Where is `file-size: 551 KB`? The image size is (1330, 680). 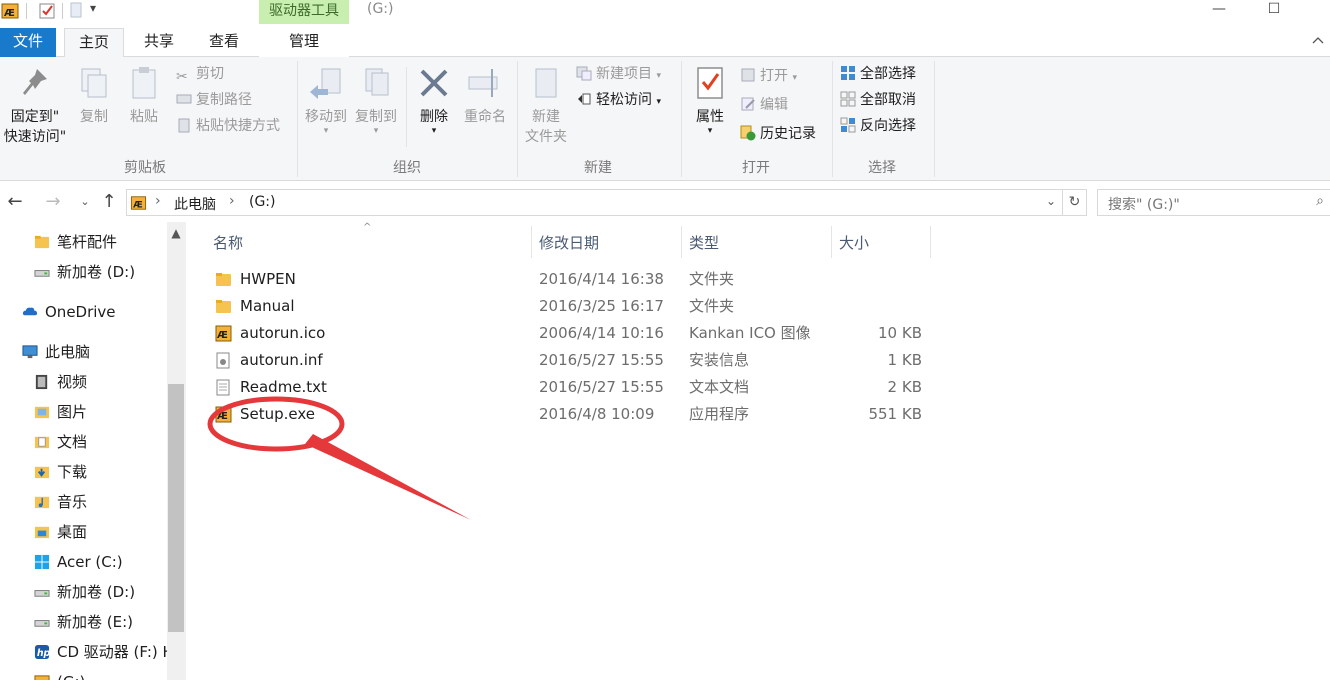
file-size: 551 KB is located at coordinates (895, 414).